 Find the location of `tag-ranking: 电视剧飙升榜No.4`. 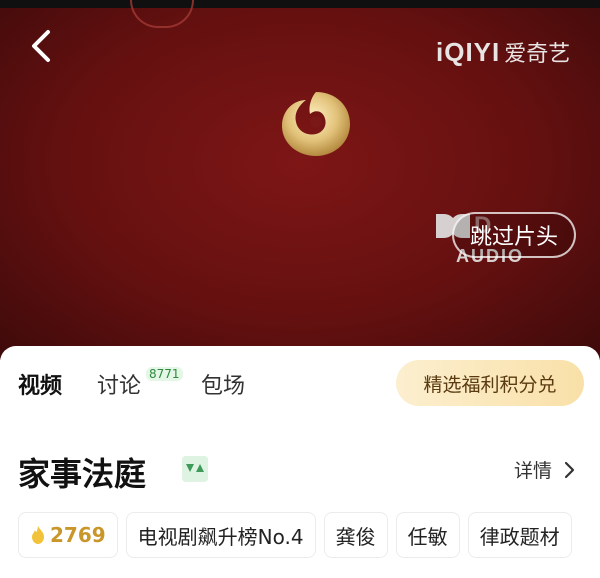

tag-ranking: 电视剧飙升榜No.4 is located at coordinates (220, 535).